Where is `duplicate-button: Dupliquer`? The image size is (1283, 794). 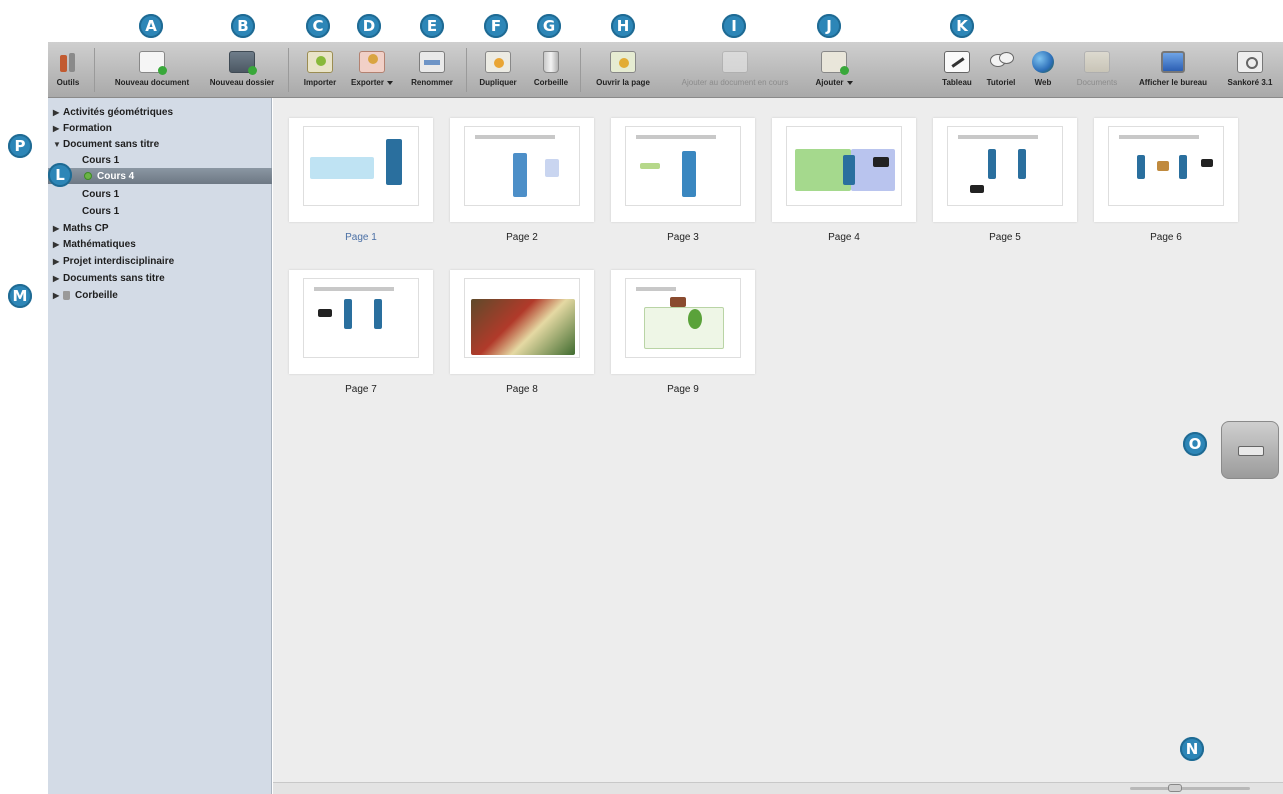
duplicate-button: Dupliquer is located at coordinates (498, 70).